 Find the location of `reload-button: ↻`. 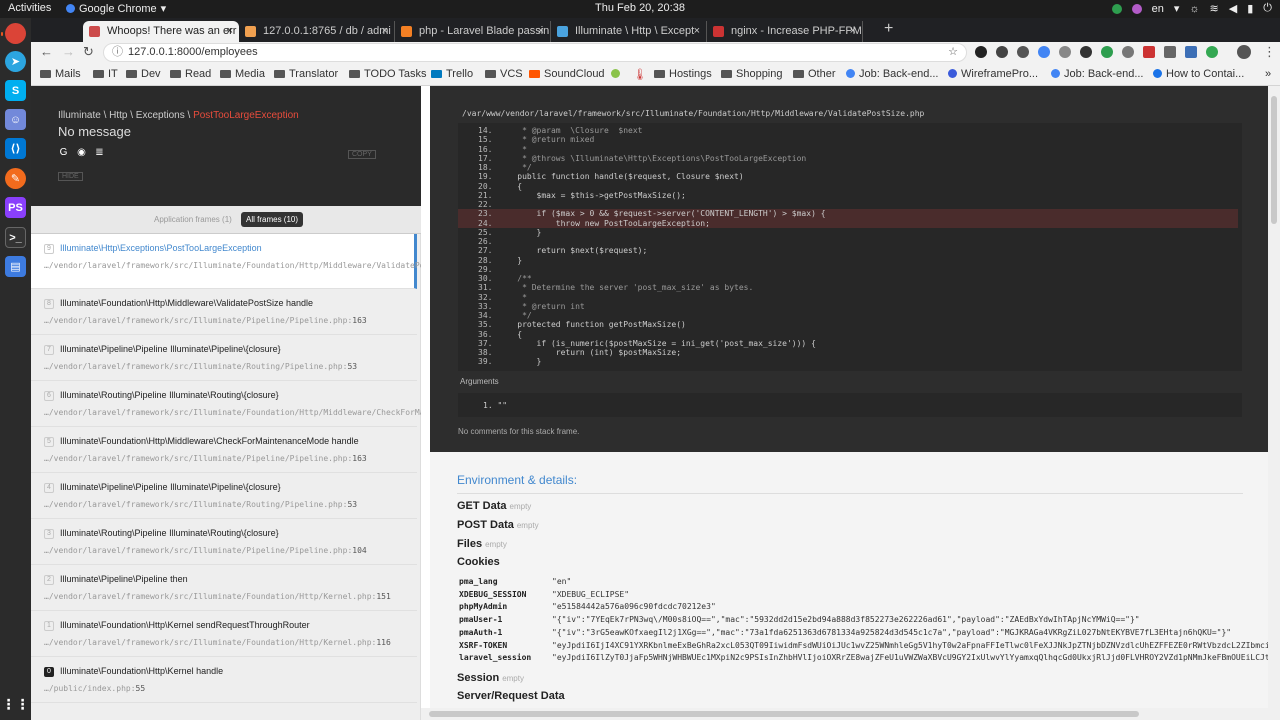

reload-button: ↻ is located at coordinates (88, 52).